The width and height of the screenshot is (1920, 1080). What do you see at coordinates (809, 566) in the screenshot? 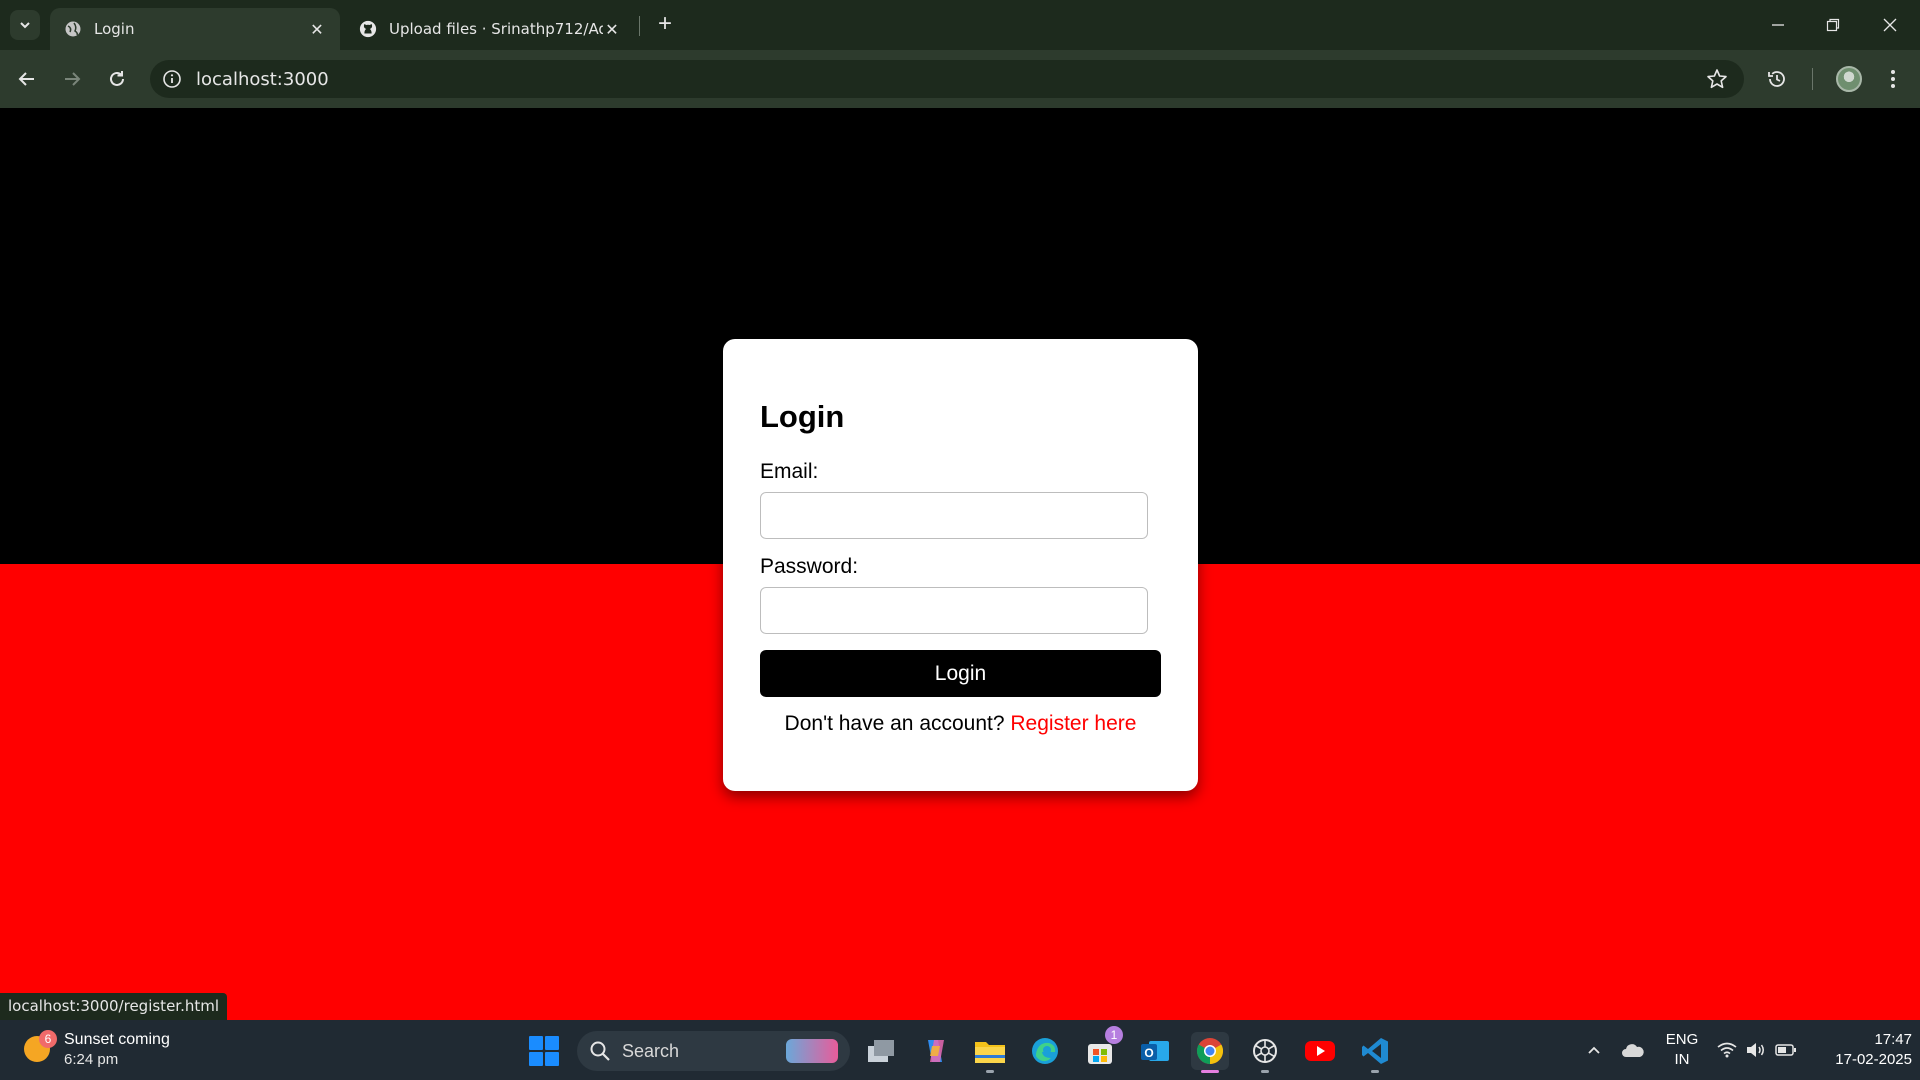
I see `password-label: Password:` at bounding box center [809, 566].